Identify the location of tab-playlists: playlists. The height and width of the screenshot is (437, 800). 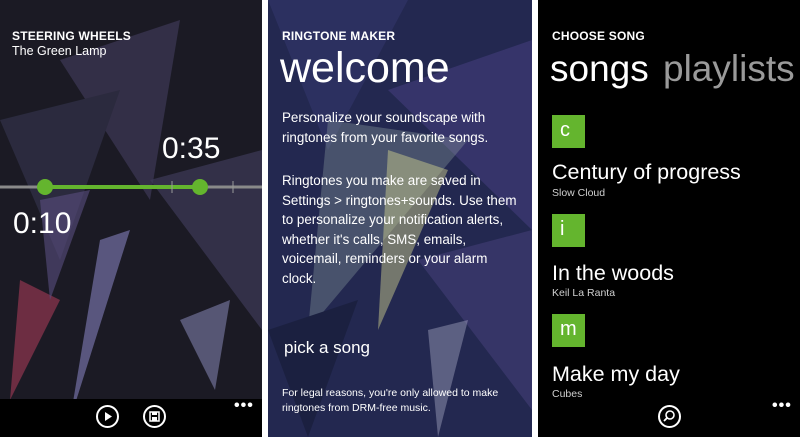
(729, 69).